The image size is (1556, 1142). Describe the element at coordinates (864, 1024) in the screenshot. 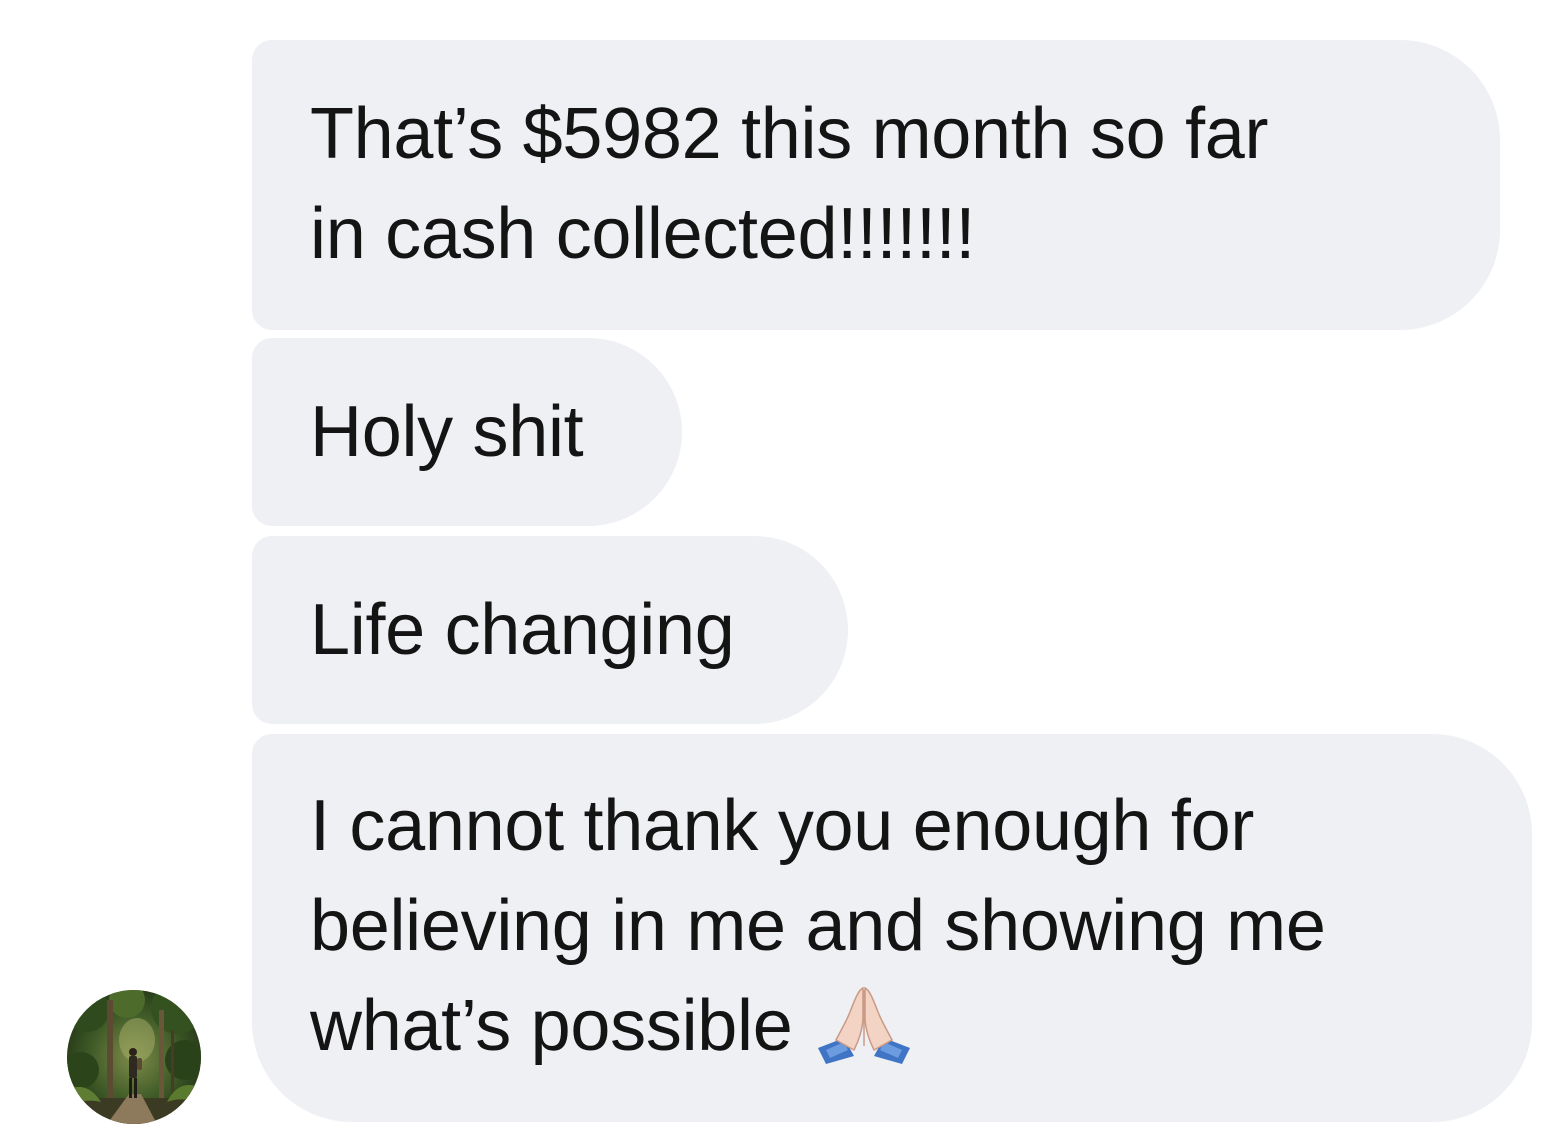

I see `folded-hands-icon` at that location.